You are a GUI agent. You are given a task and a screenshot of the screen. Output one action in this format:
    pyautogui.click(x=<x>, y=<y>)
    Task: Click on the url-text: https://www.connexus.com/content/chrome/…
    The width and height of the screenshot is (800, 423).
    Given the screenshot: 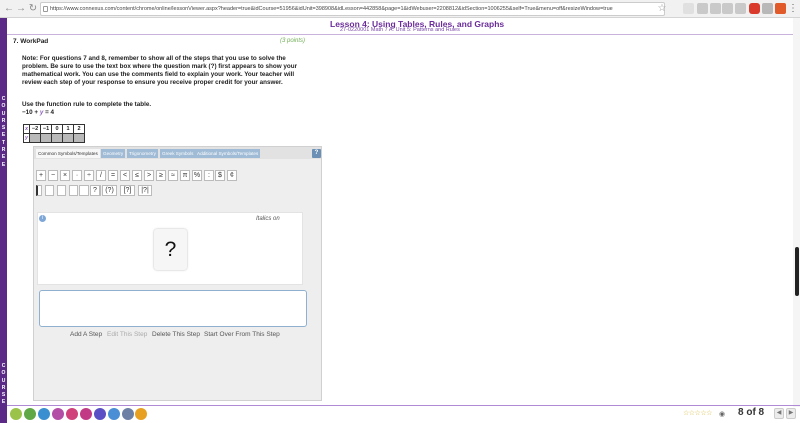 What is the action you would take?
    pyautogui.click(x=331, y=9)
    